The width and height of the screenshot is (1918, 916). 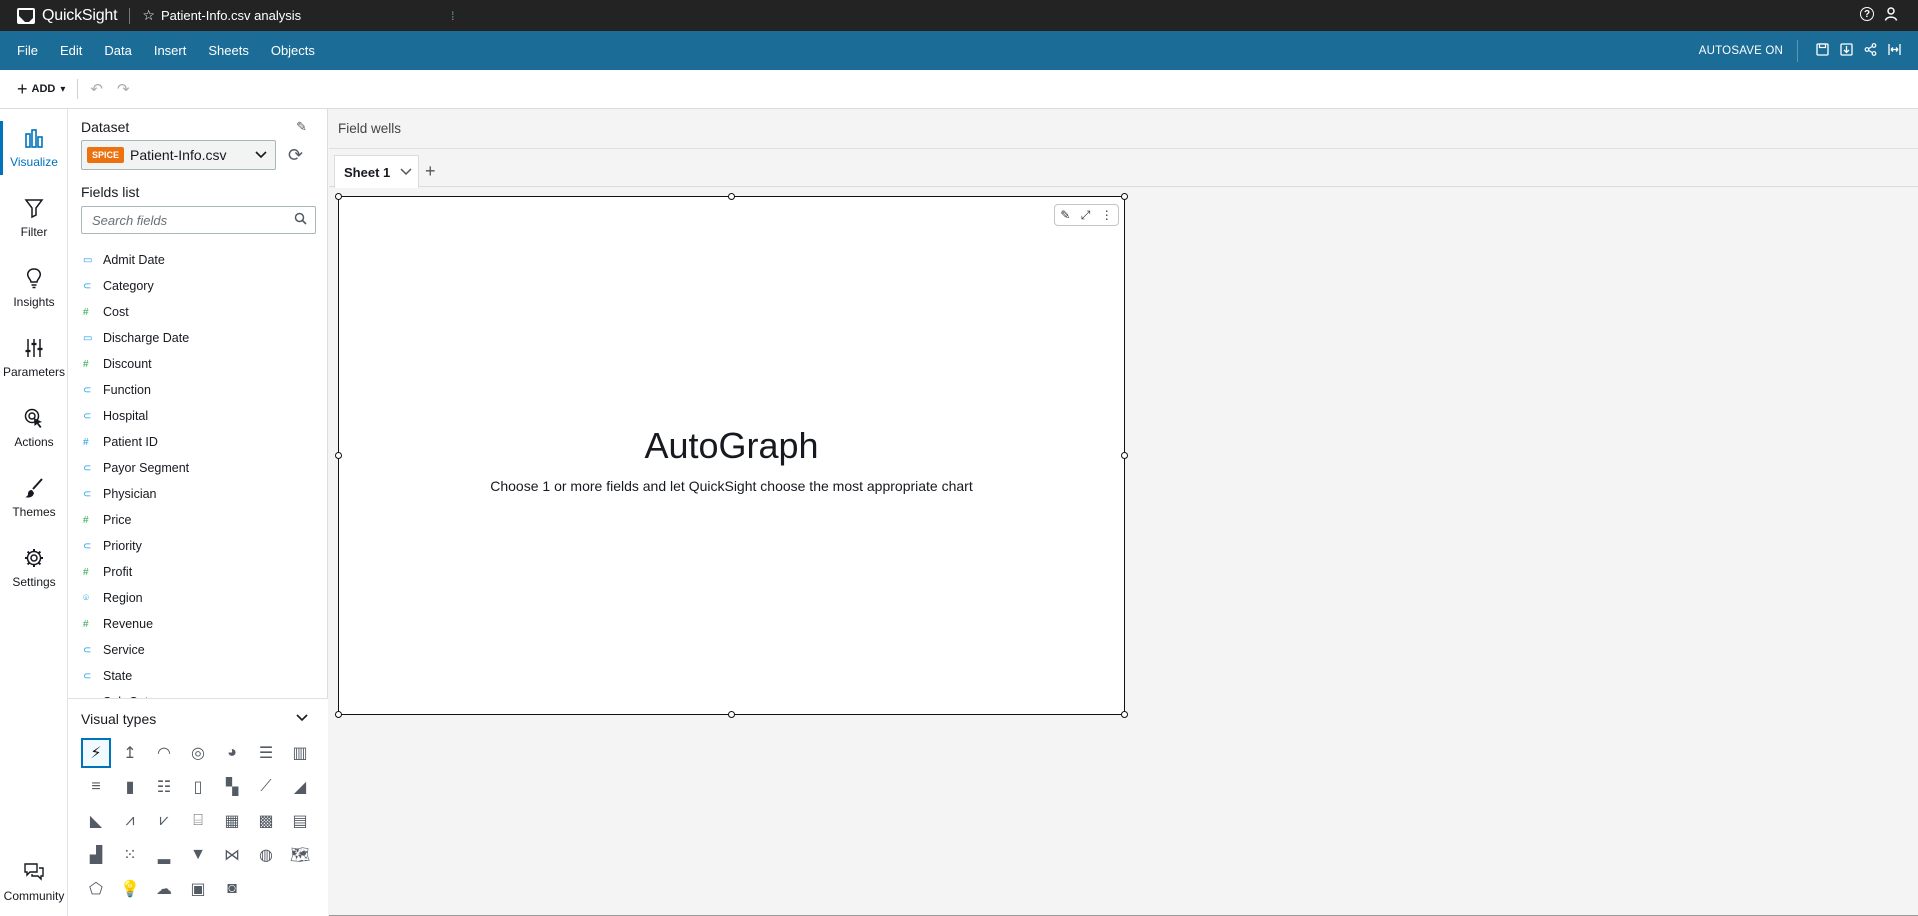 I want to click on more-options-icon: ⋮, so click(x=1107, y=215).